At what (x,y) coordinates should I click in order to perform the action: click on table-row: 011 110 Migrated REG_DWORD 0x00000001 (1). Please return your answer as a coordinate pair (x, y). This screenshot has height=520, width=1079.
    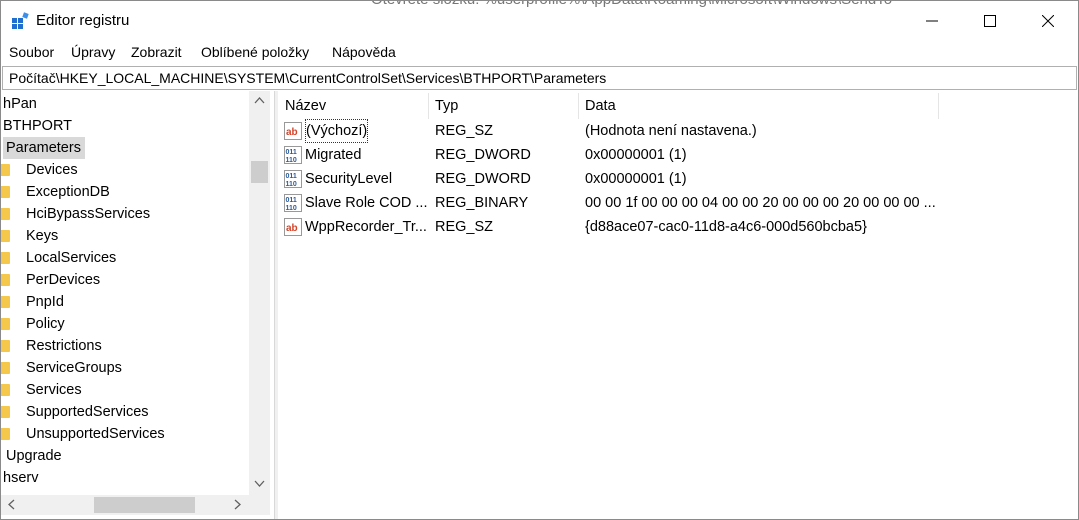
    Looking at the image, I should click on (678, 155).